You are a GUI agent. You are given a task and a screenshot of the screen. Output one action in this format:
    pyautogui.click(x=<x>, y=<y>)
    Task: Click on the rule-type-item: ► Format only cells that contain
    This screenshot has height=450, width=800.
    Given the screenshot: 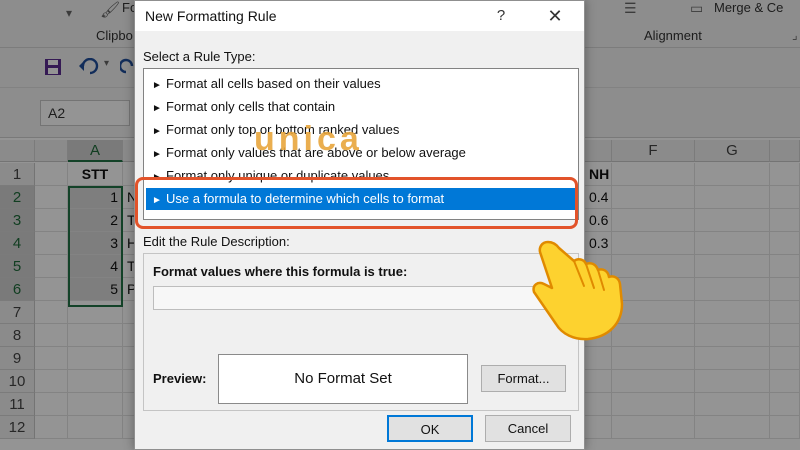 What is the action you would take?
    pyautogui.click(x=361, y=107)
    